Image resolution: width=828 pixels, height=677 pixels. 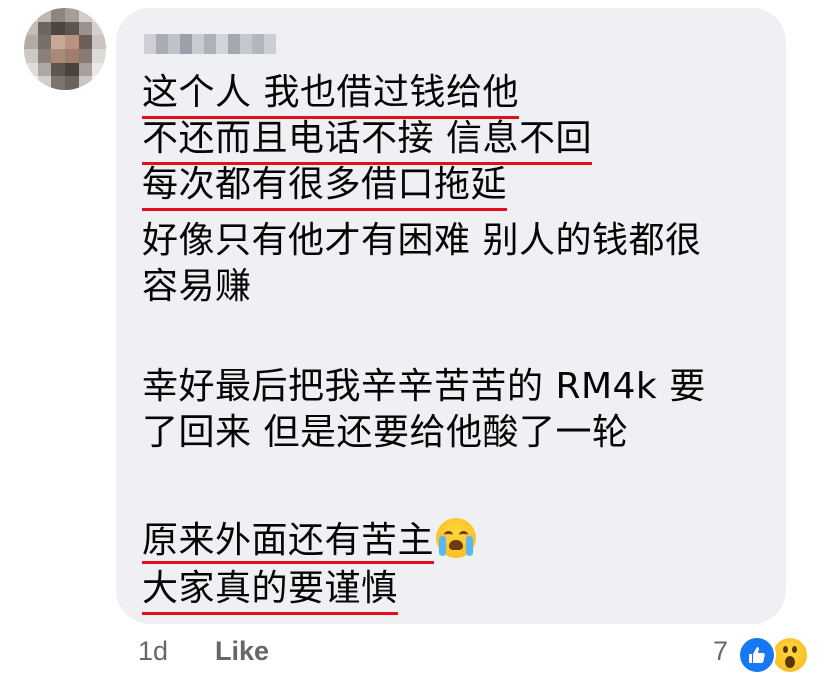 I want to click on loudly-crying-face-icon, so click(x=456, y=538).